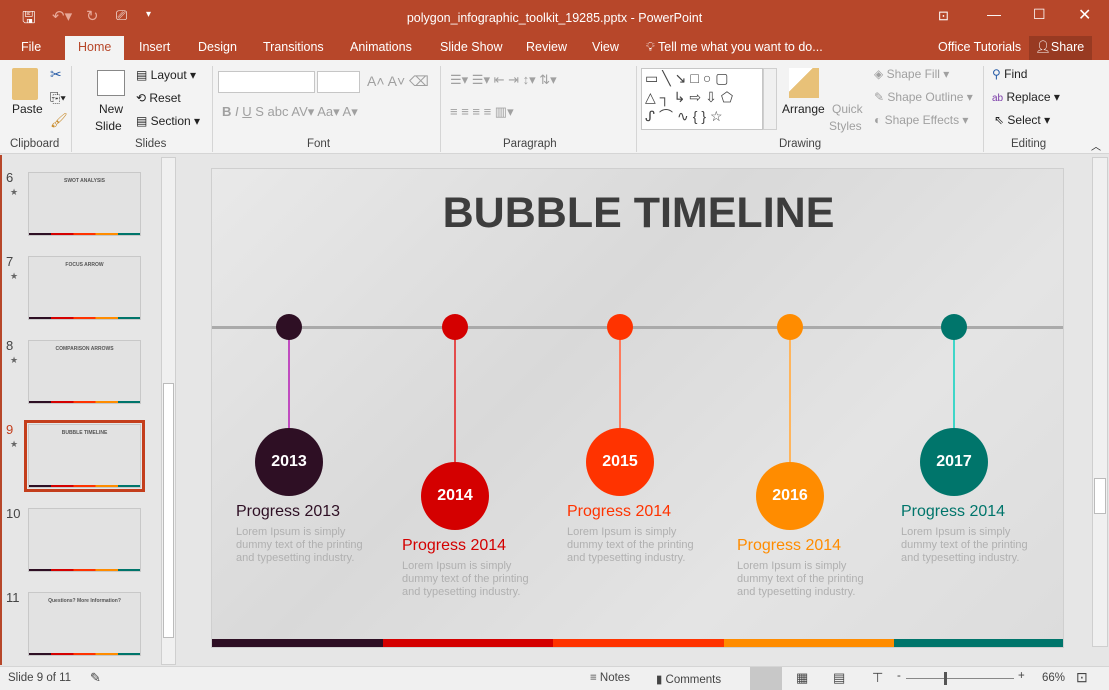 The height and width of the screenshot is (690, 1109). What do you see at coordinates (998, 98) in the screenshot?
I see `replace-icon: ab` at bounding box center [998, 98].